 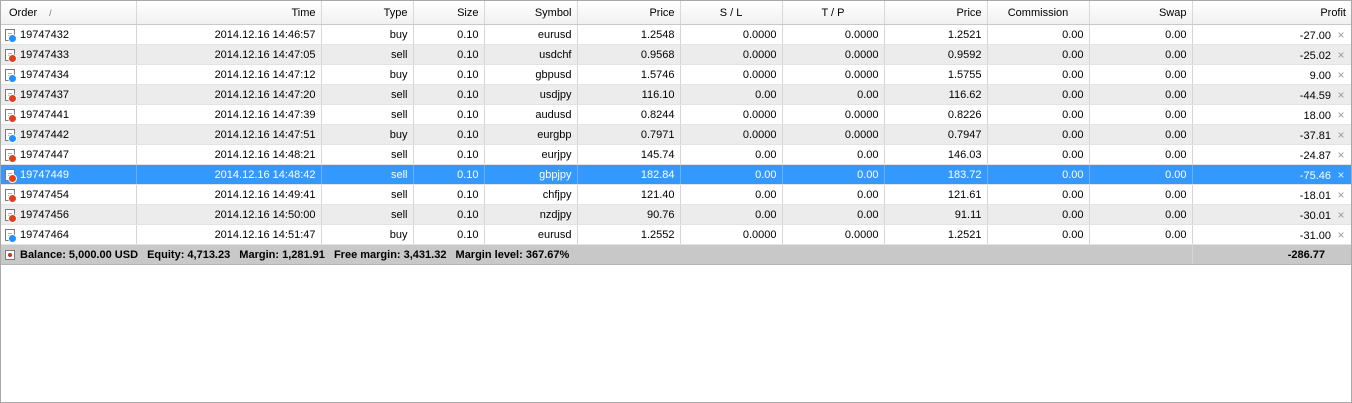 What do you see at coordinates (936, 214) in the screenshot?
I see `cell-current-price: 91.11` at bounding box center [936, 214].